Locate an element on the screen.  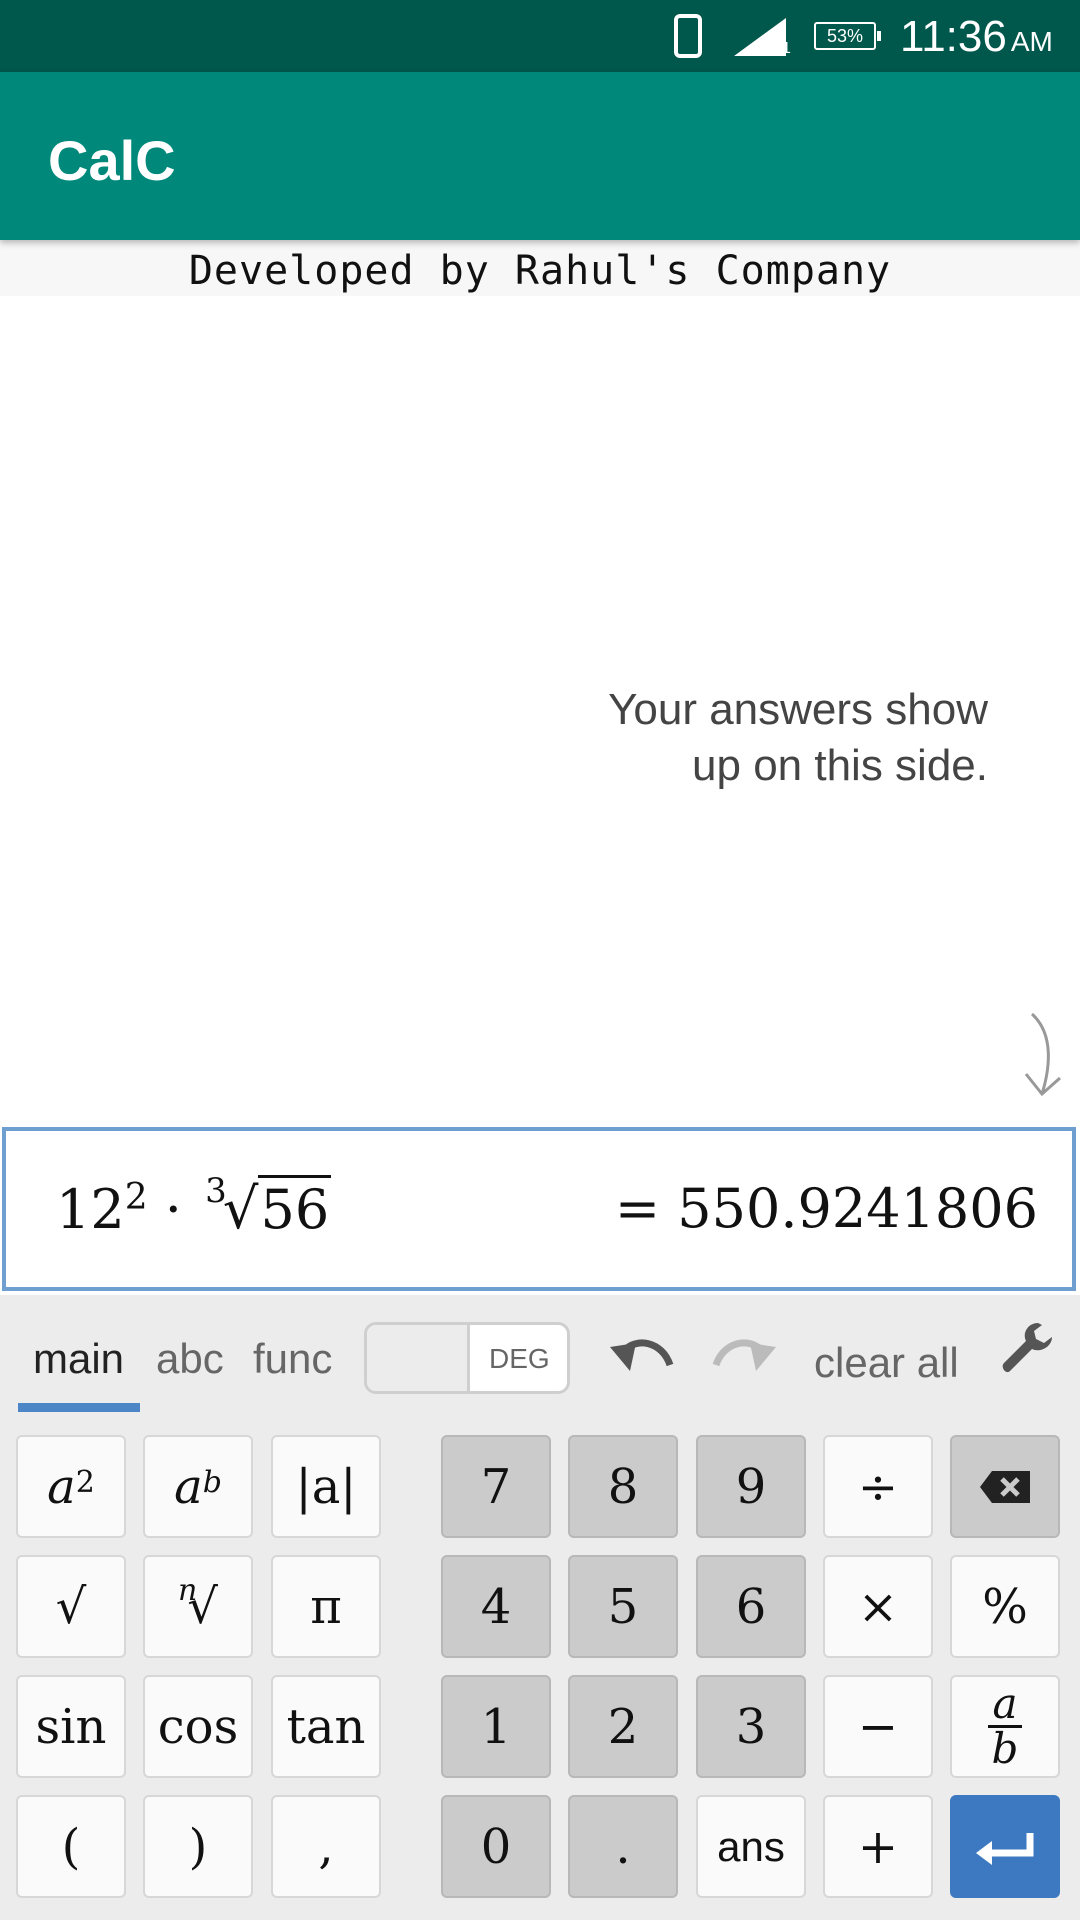
expression-result: = 550.9241806 is located at coordinates (826, 1208).